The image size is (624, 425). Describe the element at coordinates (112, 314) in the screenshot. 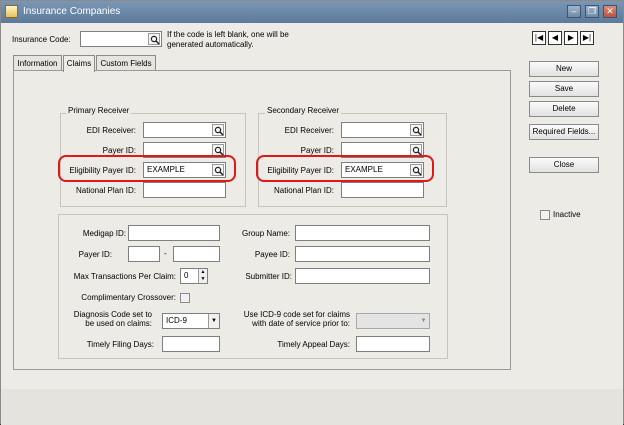

I see `diagnosis-code-label-line-1: Diagnosis Code set to` at that location.